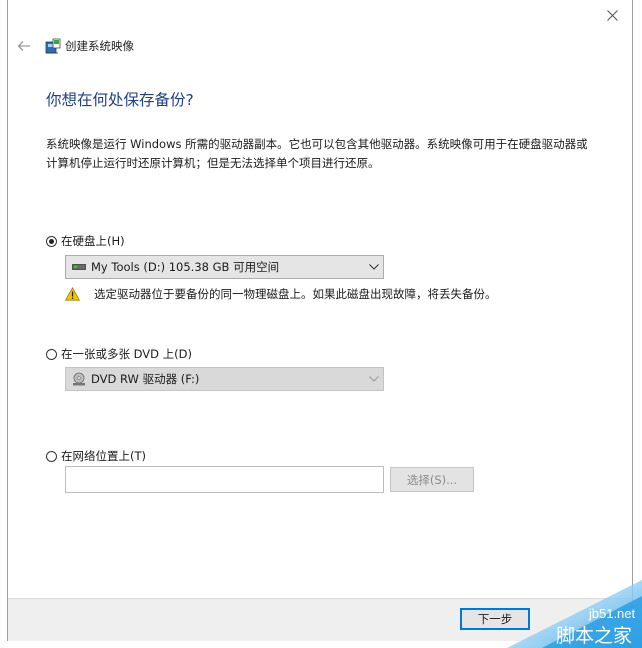  What do you see at coordinates (224, 479) in the screenshot?
I see `network-path-input` at bounding box center [224, 479].